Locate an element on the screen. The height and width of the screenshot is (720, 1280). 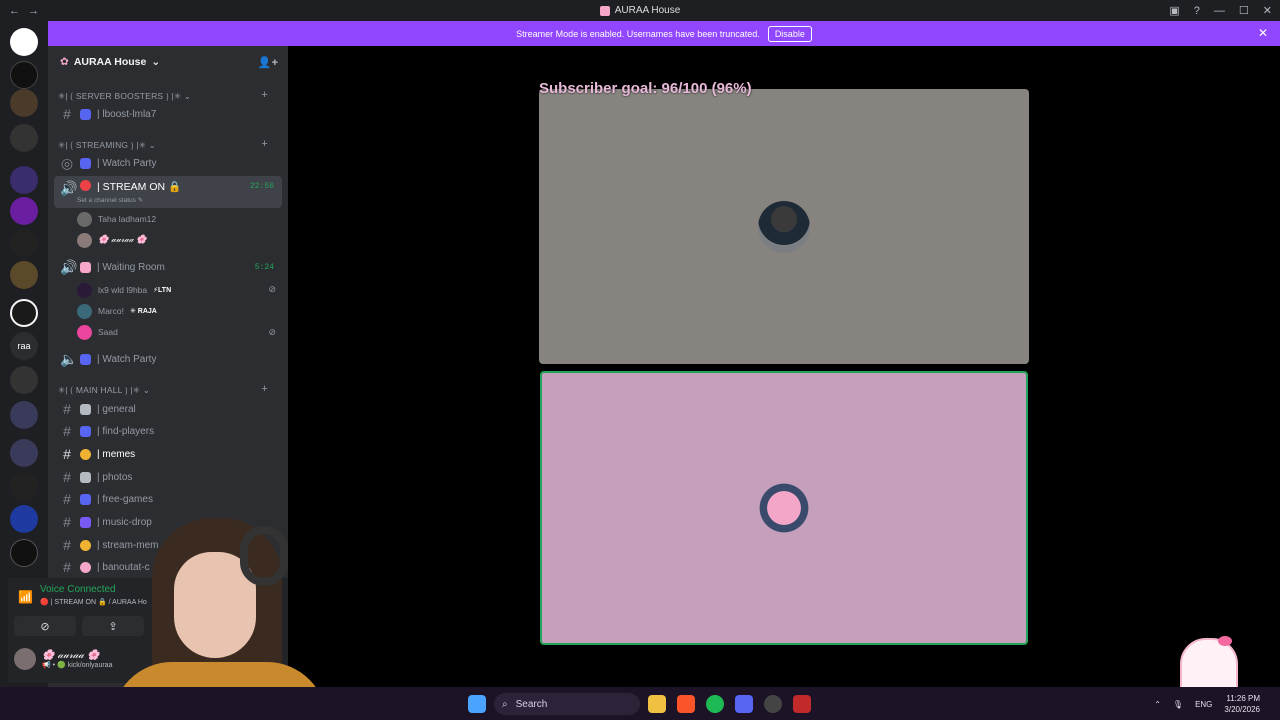
inbox-icon: ▣ is located at coordinates (1174, 10).